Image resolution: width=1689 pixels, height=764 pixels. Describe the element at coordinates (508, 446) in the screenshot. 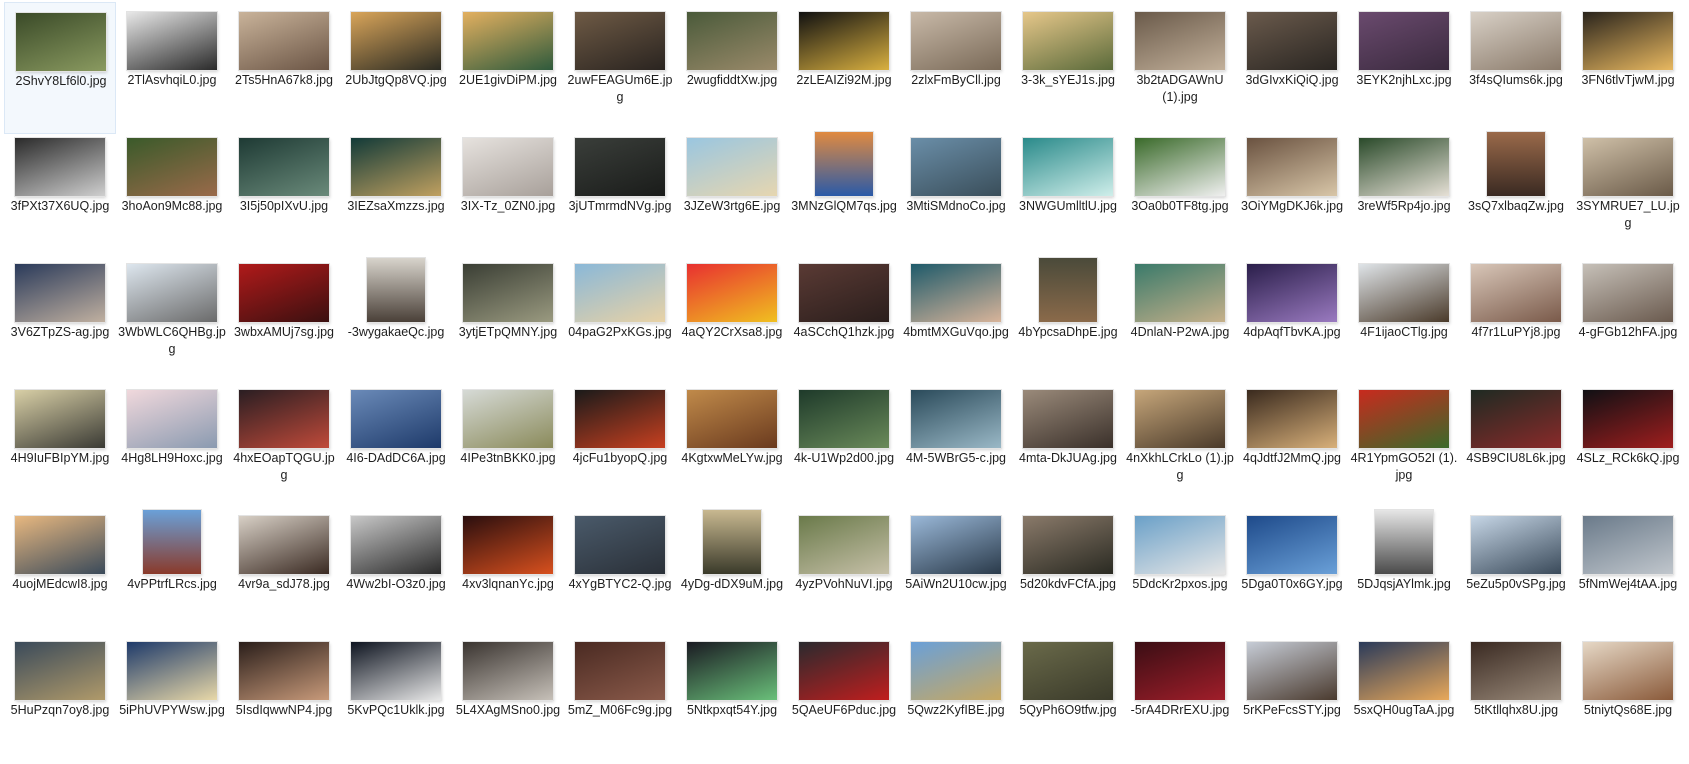

I see `file-item: 4IPe3tnBKK0.jpg` at that location.